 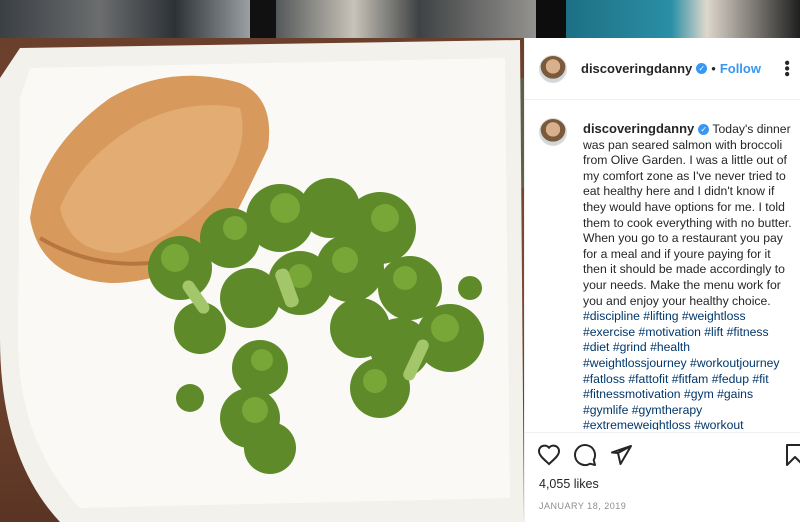 What do you see at coordinates (569, 484) in the screenshot?
I see `likes-count: 4,055 likes` at bounding box center [569, 484].